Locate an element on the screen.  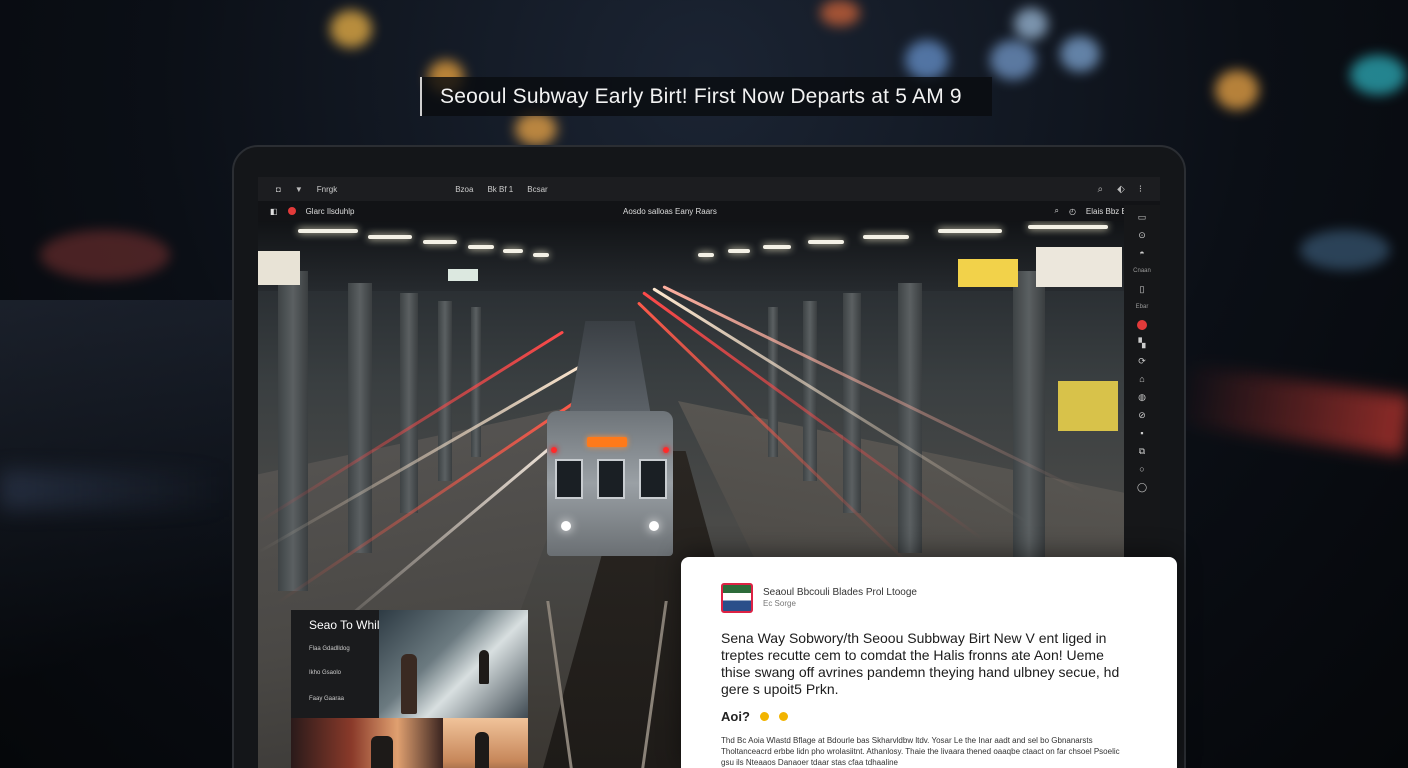
browser-bar: ◘ ▼ Fnrgk Bzoa Bk Bf 1 Bcsar ⌕ ⬖ ⁝ is located at coordinates (709, 189).